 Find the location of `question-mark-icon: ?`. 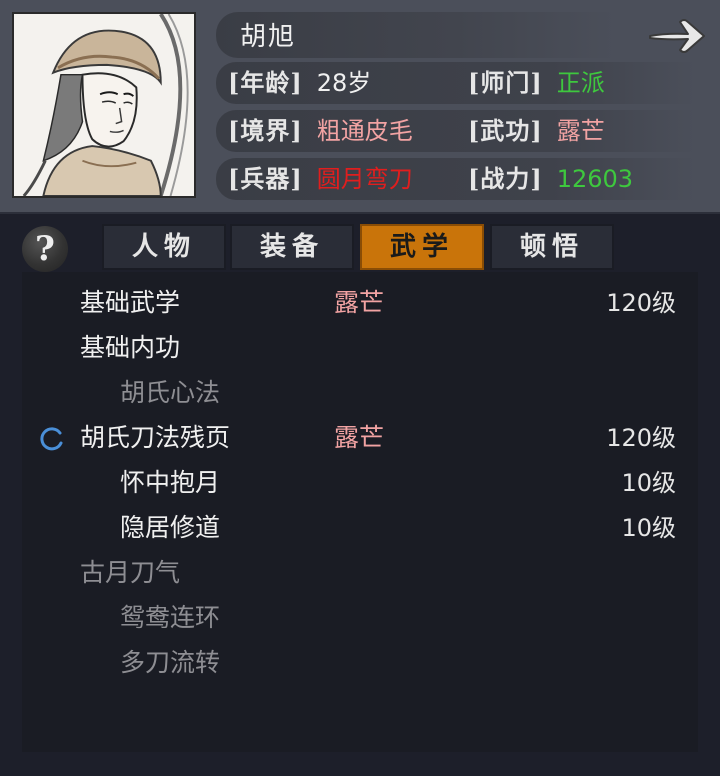

question-mark-icon: ? is located at coordinates (45, 249).